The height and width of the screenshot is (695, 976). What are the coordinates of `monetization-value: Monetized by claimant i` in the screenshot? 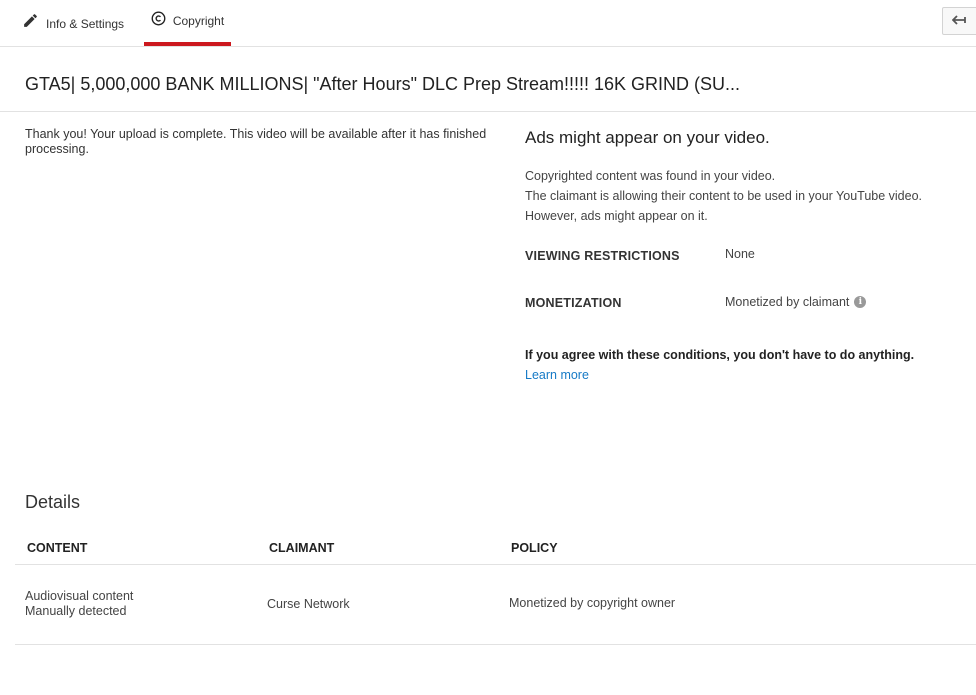 It's located at (796, 302).